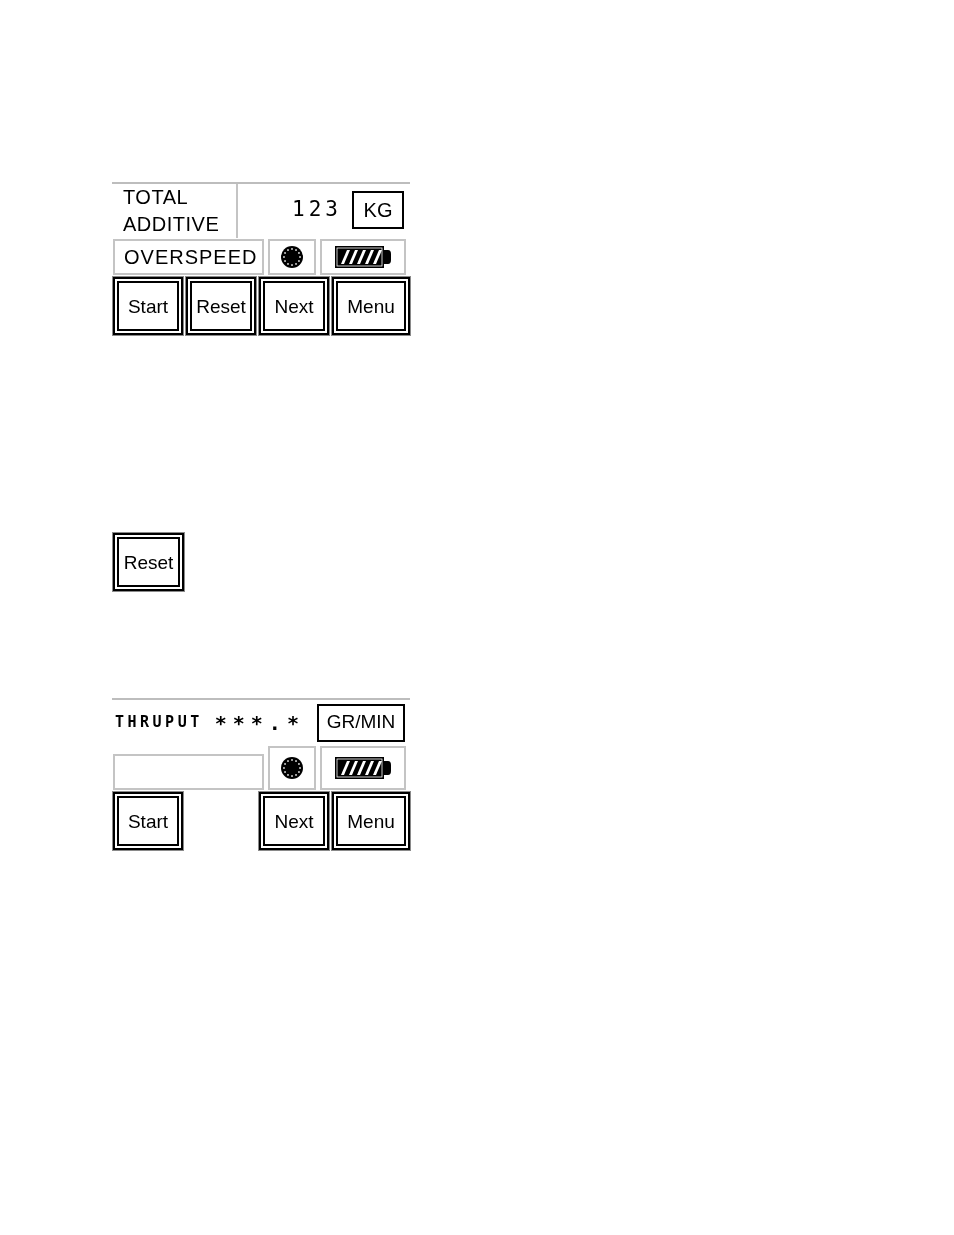 This screenshot has height=1235, width=954. Describe the element at coordinates (175, 211) in the screenshot. I see `reading-title: TOTAL ADDITIVE` at that location.